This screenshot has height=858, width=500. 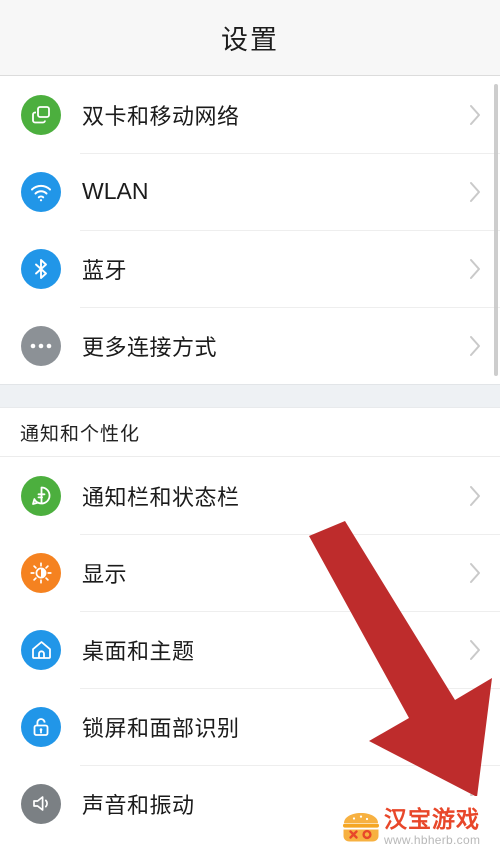 I want to click on section-divider, so click(x=250, y=396).